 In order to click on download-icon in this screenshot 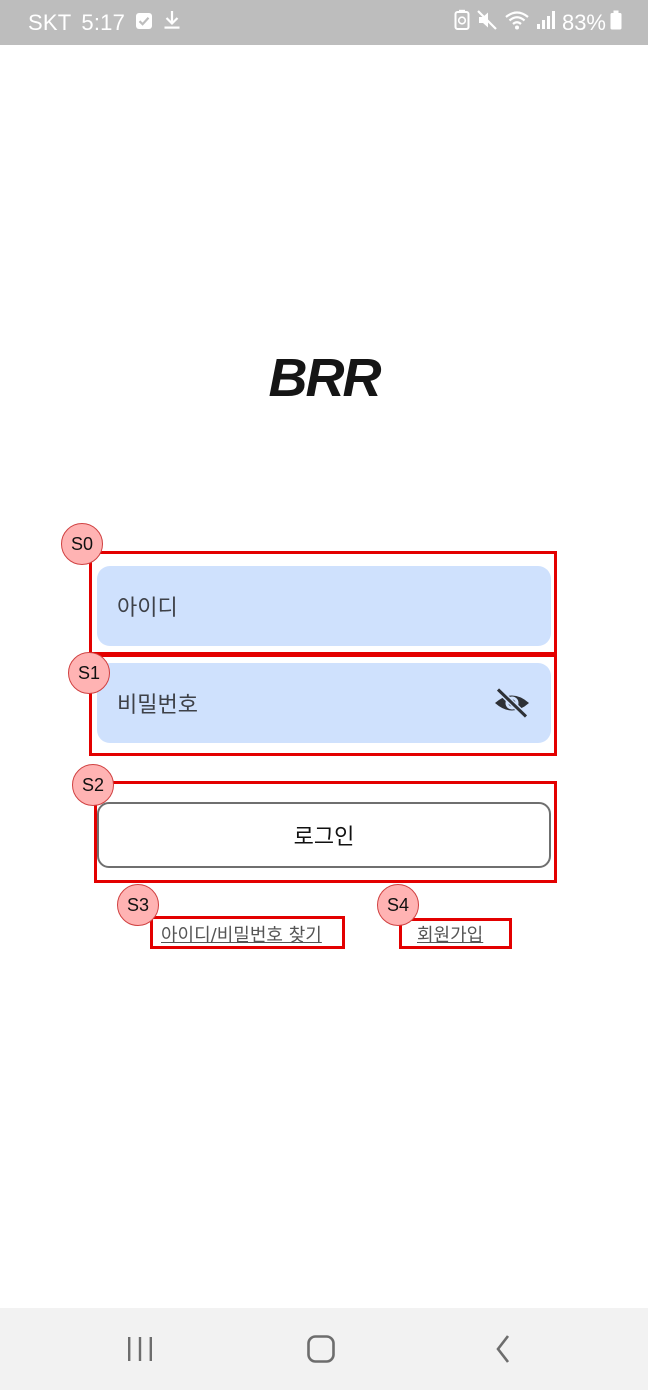, I will do `click(172, 23)`.